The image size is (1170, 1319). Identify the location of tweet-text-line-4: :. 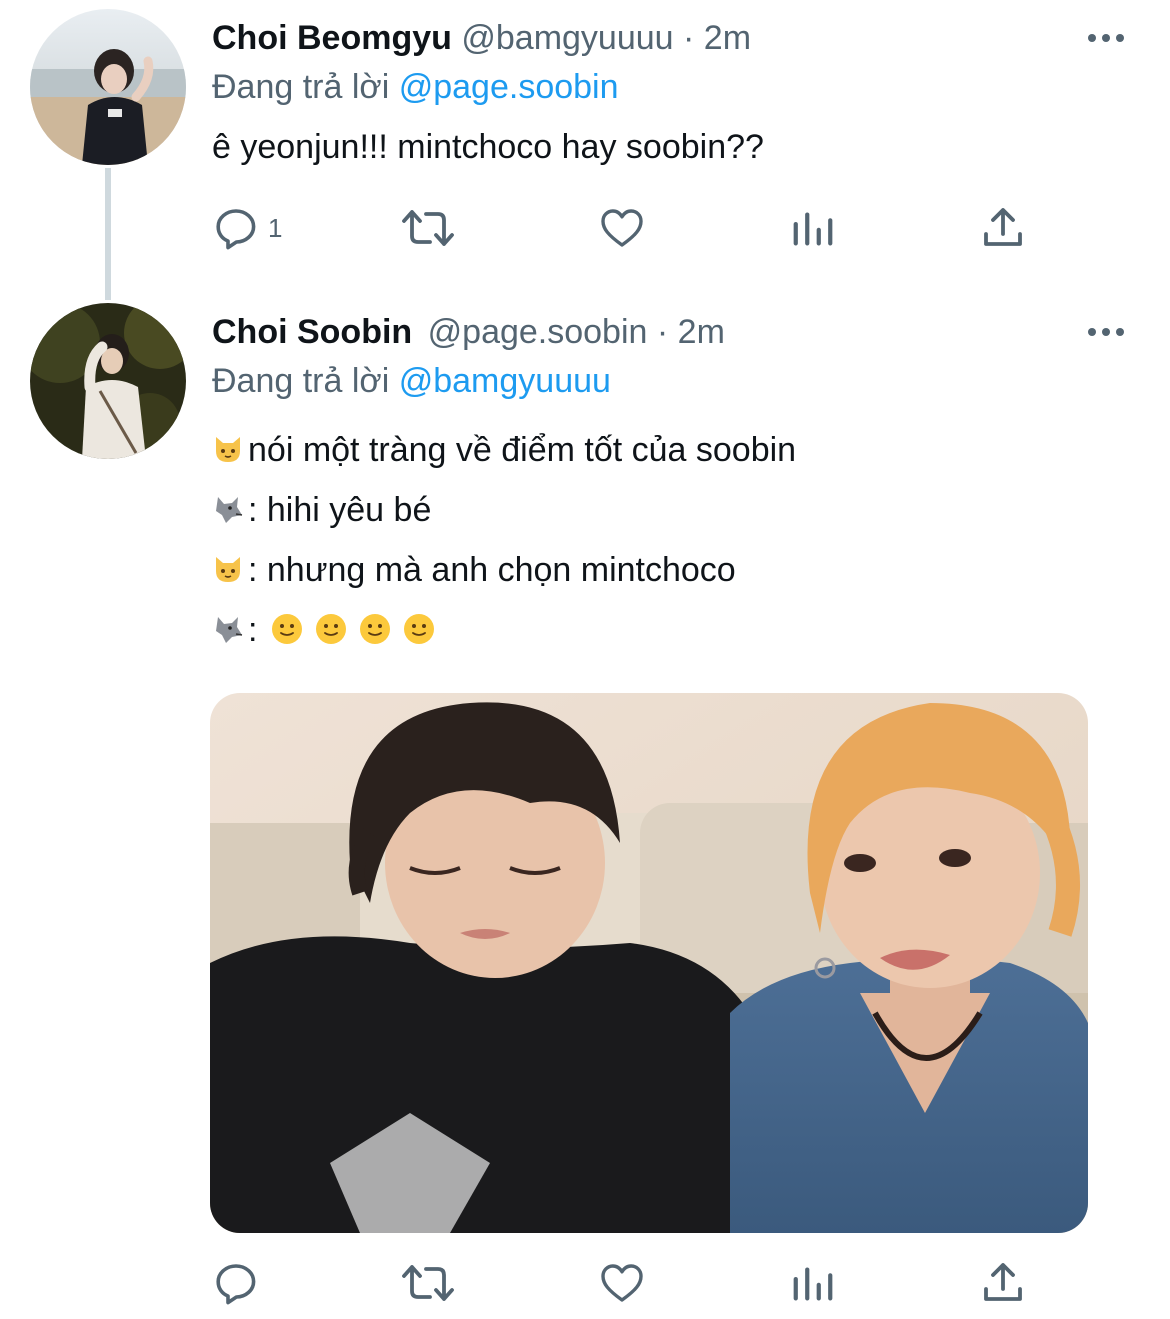
(325, 630).